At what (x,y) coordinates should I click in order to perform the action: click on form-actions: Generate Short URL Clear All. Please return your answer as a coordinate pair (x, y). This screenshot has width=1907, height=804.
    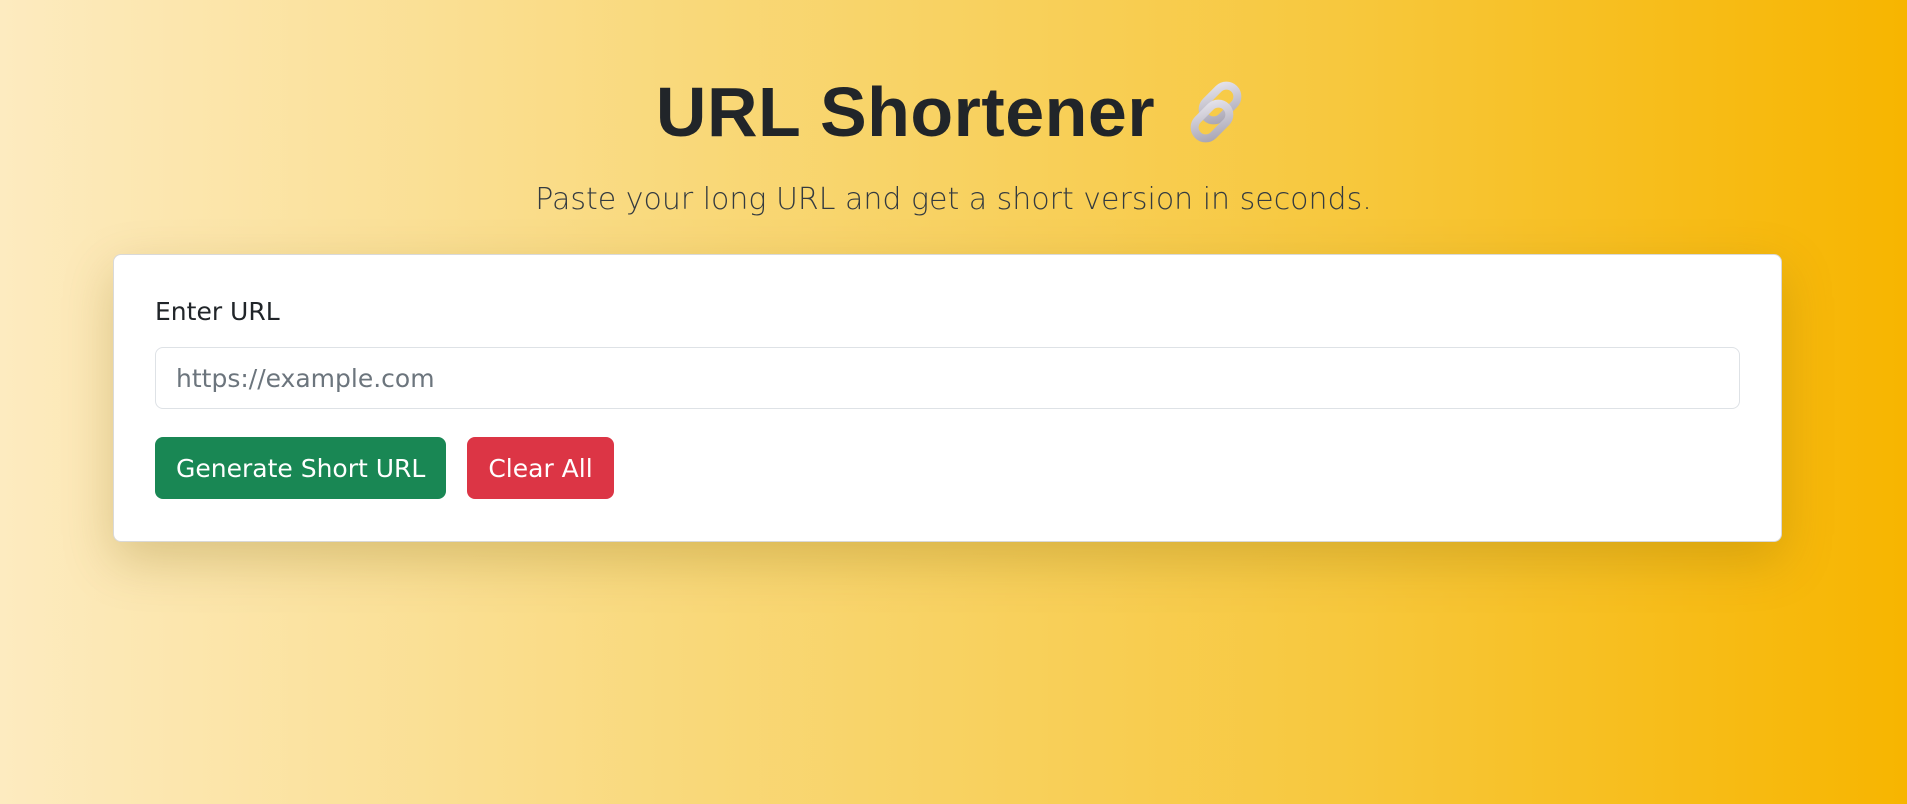
    Looking at the image, I should click on (947, 468).